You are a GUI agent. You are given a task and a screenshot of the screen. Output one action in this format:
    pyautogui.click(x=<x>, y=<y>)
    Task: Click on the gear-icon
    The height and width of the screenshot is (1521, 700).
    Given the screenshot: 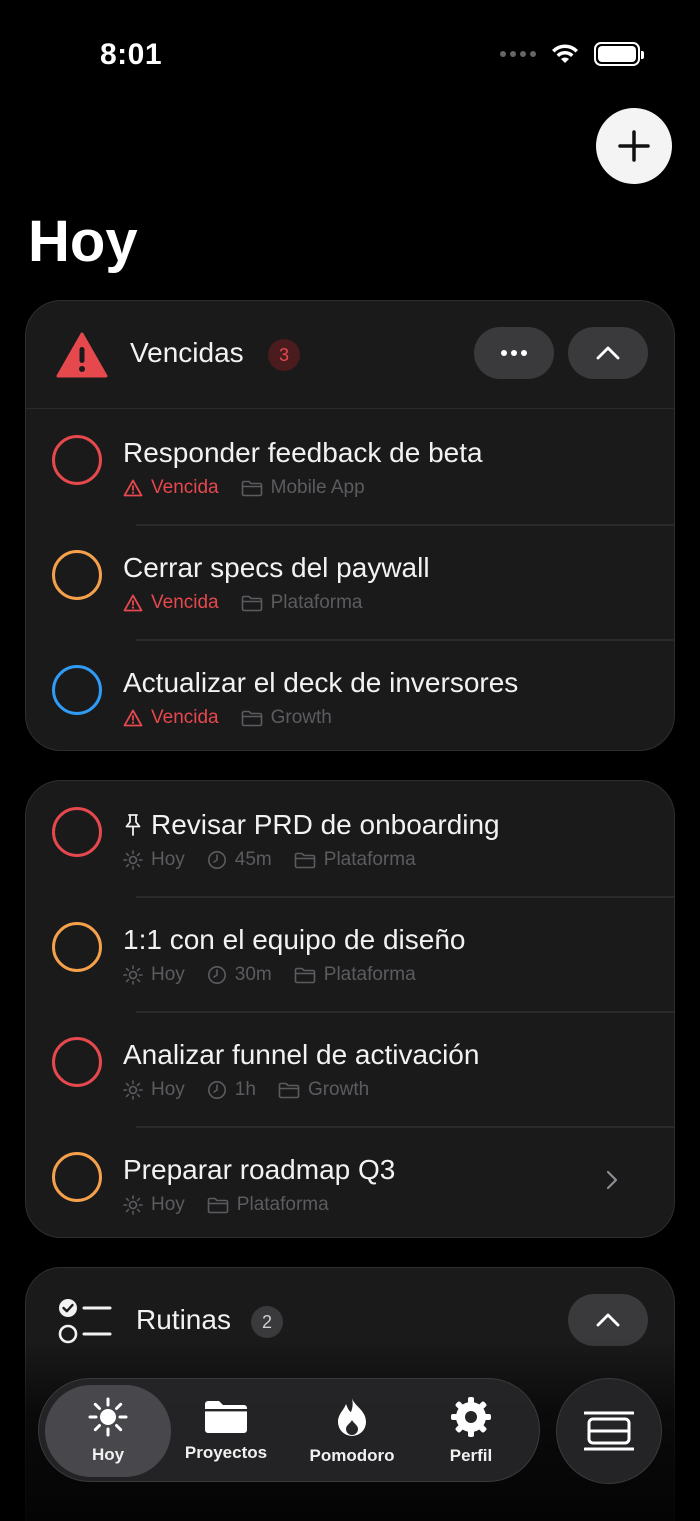 What is the action you would take?
    pyautogui.click(x=471, y=1417)
    